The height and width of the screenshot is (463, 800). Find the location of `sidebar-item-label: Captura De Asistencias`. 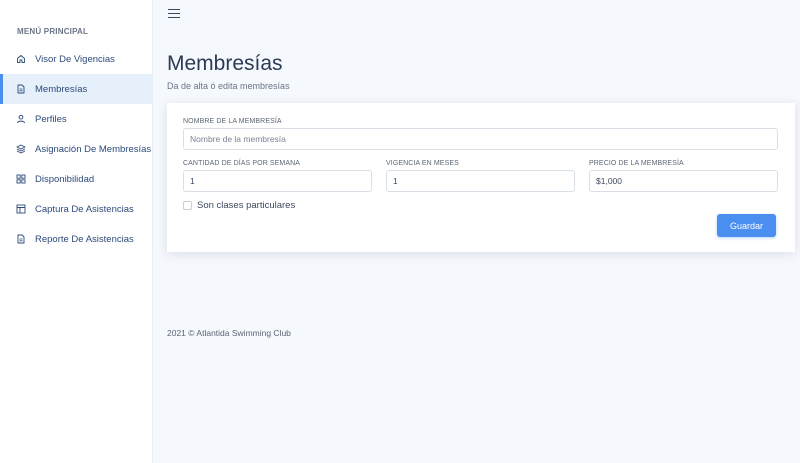

sidebar-item-label: Captura De Asistencias is located at coordinates (84, 209).